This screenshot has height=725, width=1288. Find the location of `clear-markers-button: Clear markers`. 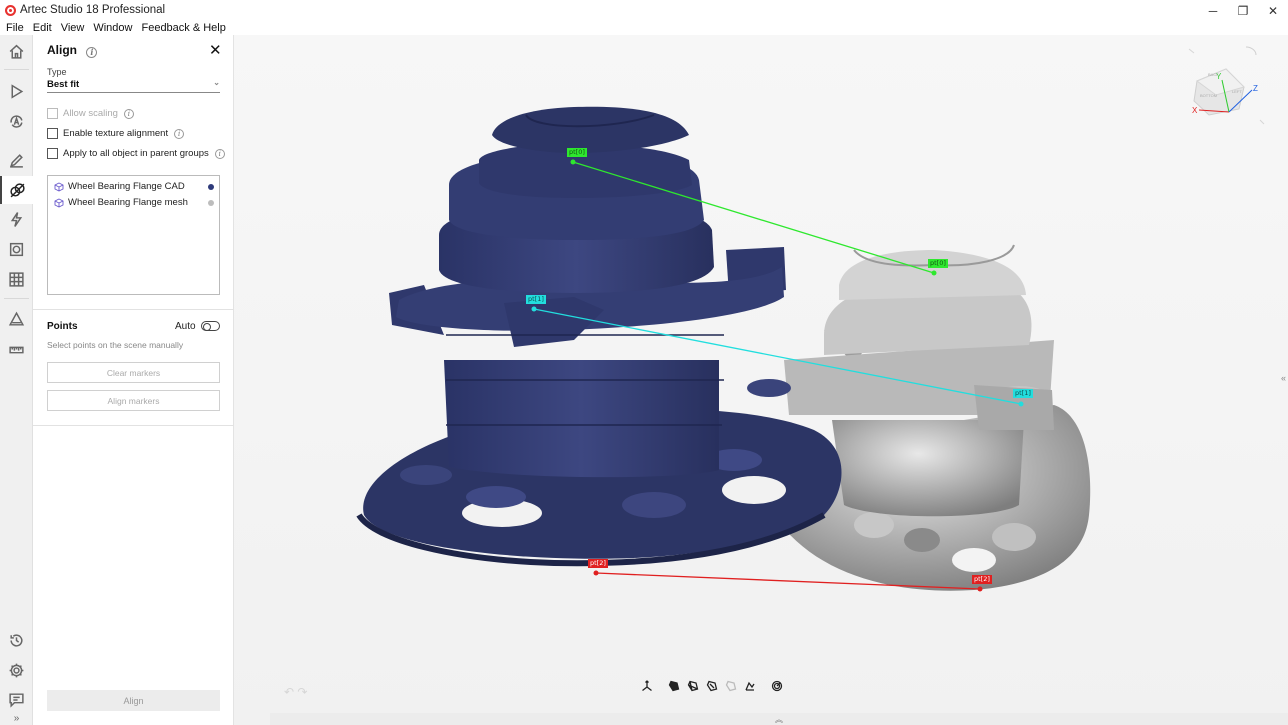

clear-markers-button: Clear markers is located at coordinates (133, 372).